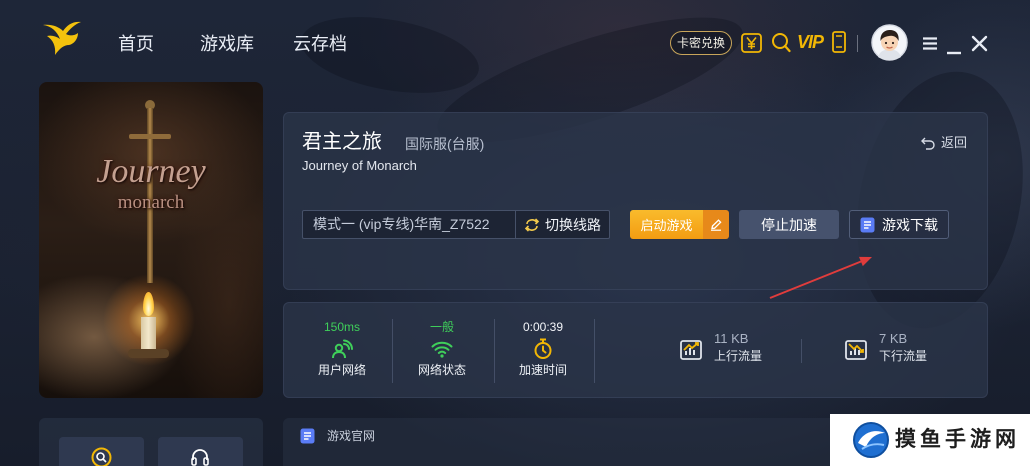  Describe the element at coordinates (954, 48) in the screenshot. I see `minimize-icon` at that location.